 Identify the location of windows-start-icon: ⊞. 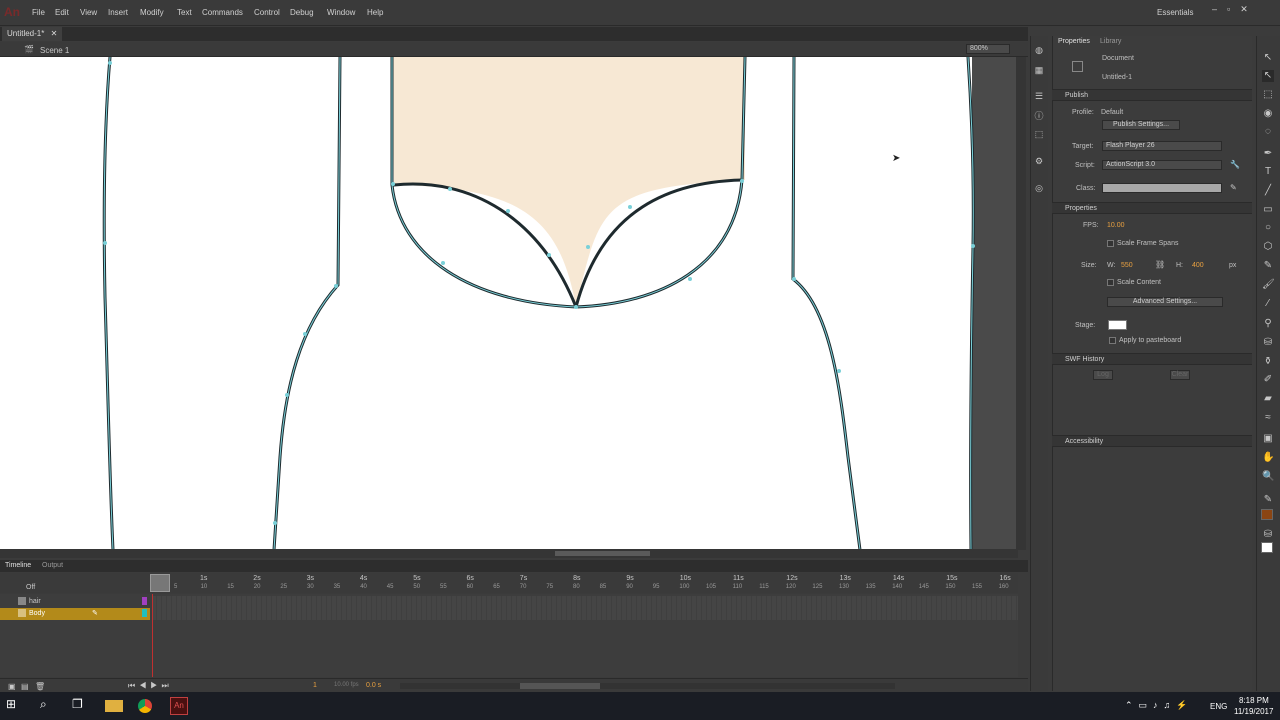
(15, 706).